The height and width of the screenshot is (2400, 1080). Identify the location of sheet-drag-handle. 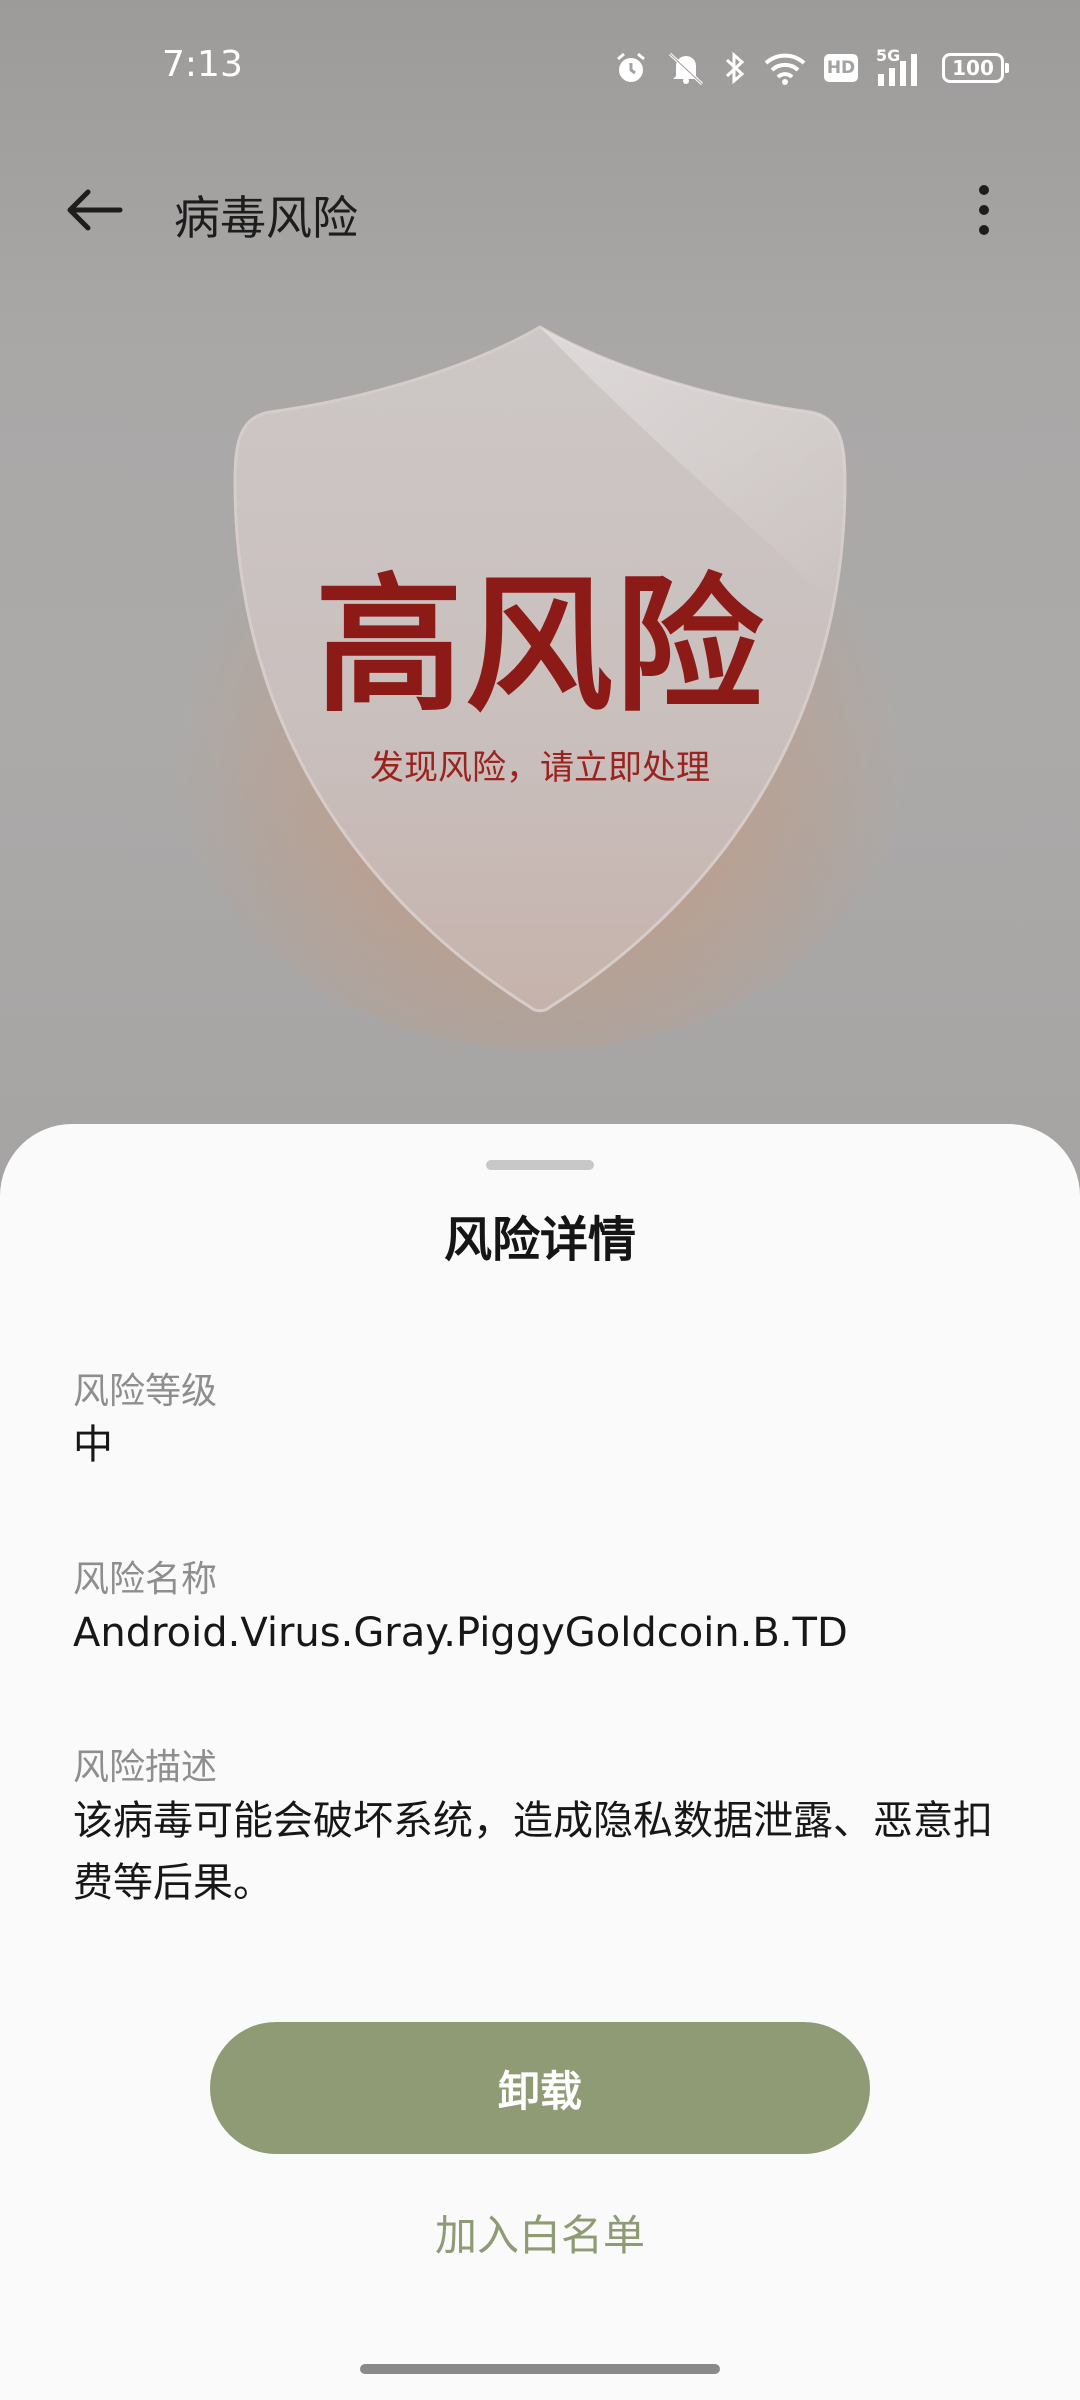
(540, 1165).